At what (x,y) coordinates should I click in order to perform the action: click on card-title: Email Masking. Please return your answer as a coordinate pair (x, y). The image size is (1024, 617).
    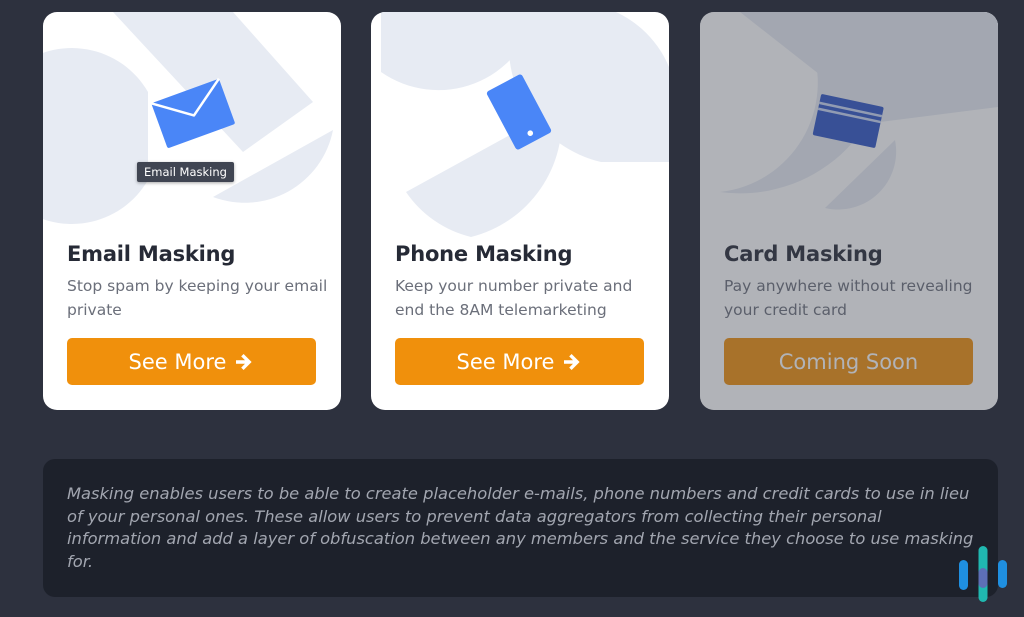
    Looking at the image, I should click on (151, 254).